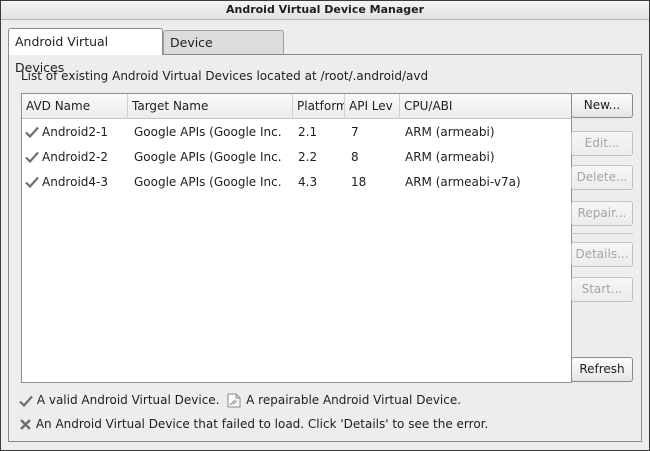  I want to click on avd-name-cell: Android4-3, so click(75, 182).